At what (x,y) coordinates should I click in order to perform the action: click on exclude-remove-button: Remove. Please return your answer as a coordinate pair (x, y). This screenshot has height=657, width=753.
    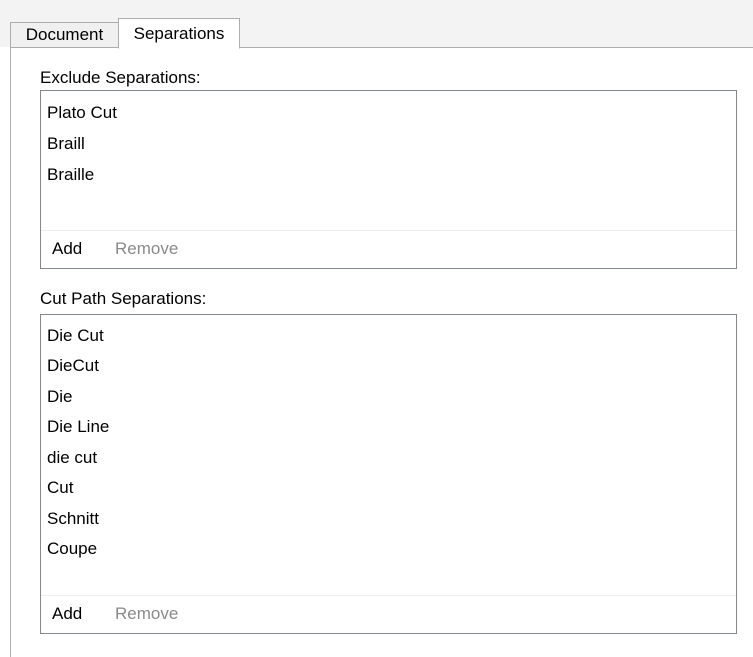
    Looking at the image, I should click on (146, 249).